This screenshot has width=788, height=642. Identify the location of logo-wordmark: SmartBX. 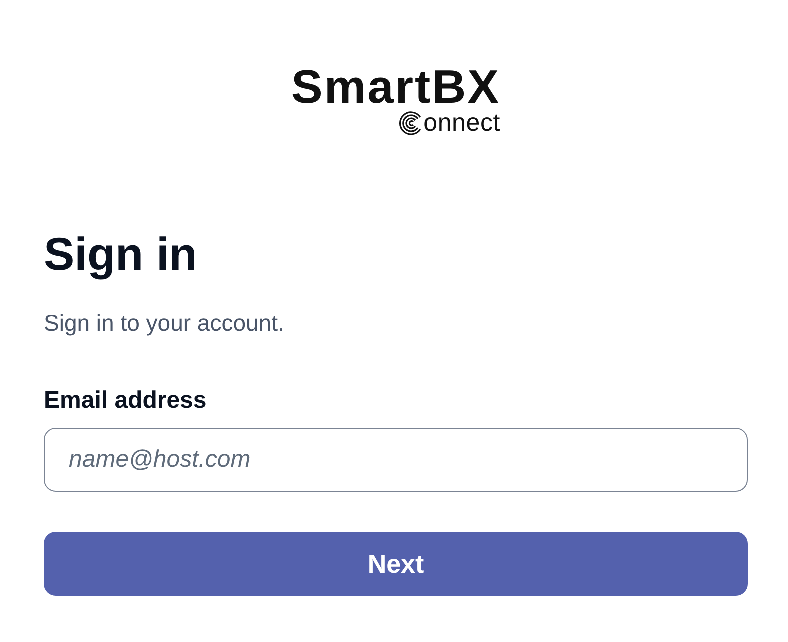
(395, 87).